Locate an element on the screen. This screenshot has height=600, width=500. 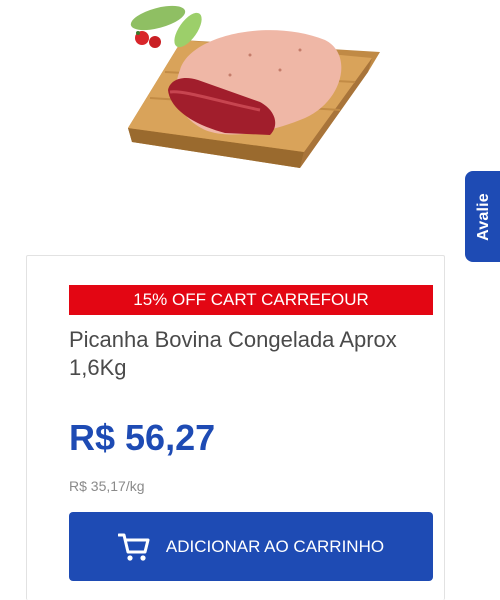
add-to-cart-button: ADICIONAR AO CARRINHO is located at coordinates (251, 546).